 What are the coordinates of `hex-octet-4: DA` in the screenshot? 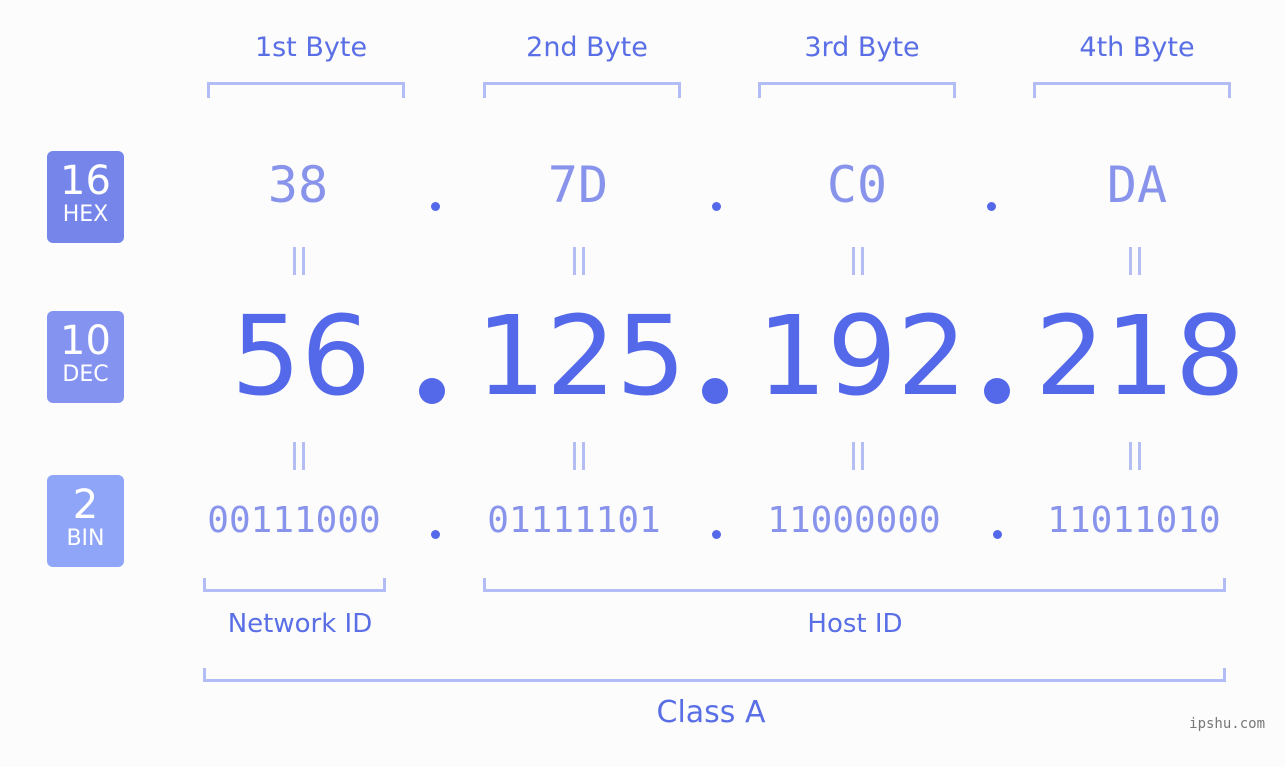 It's located at (1137, 185).